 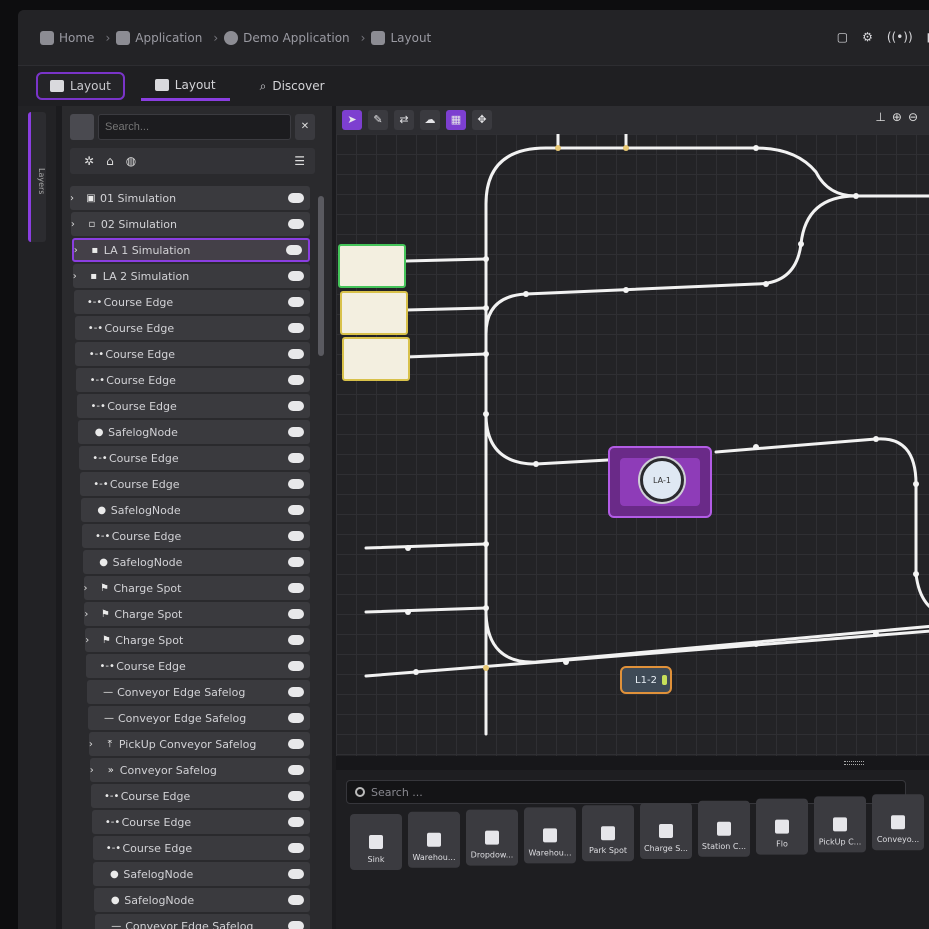 What do you see at coordinates (131, 161) in the screenshot?
I see `globe-icon: ◍` at bounding box center [131, 161].